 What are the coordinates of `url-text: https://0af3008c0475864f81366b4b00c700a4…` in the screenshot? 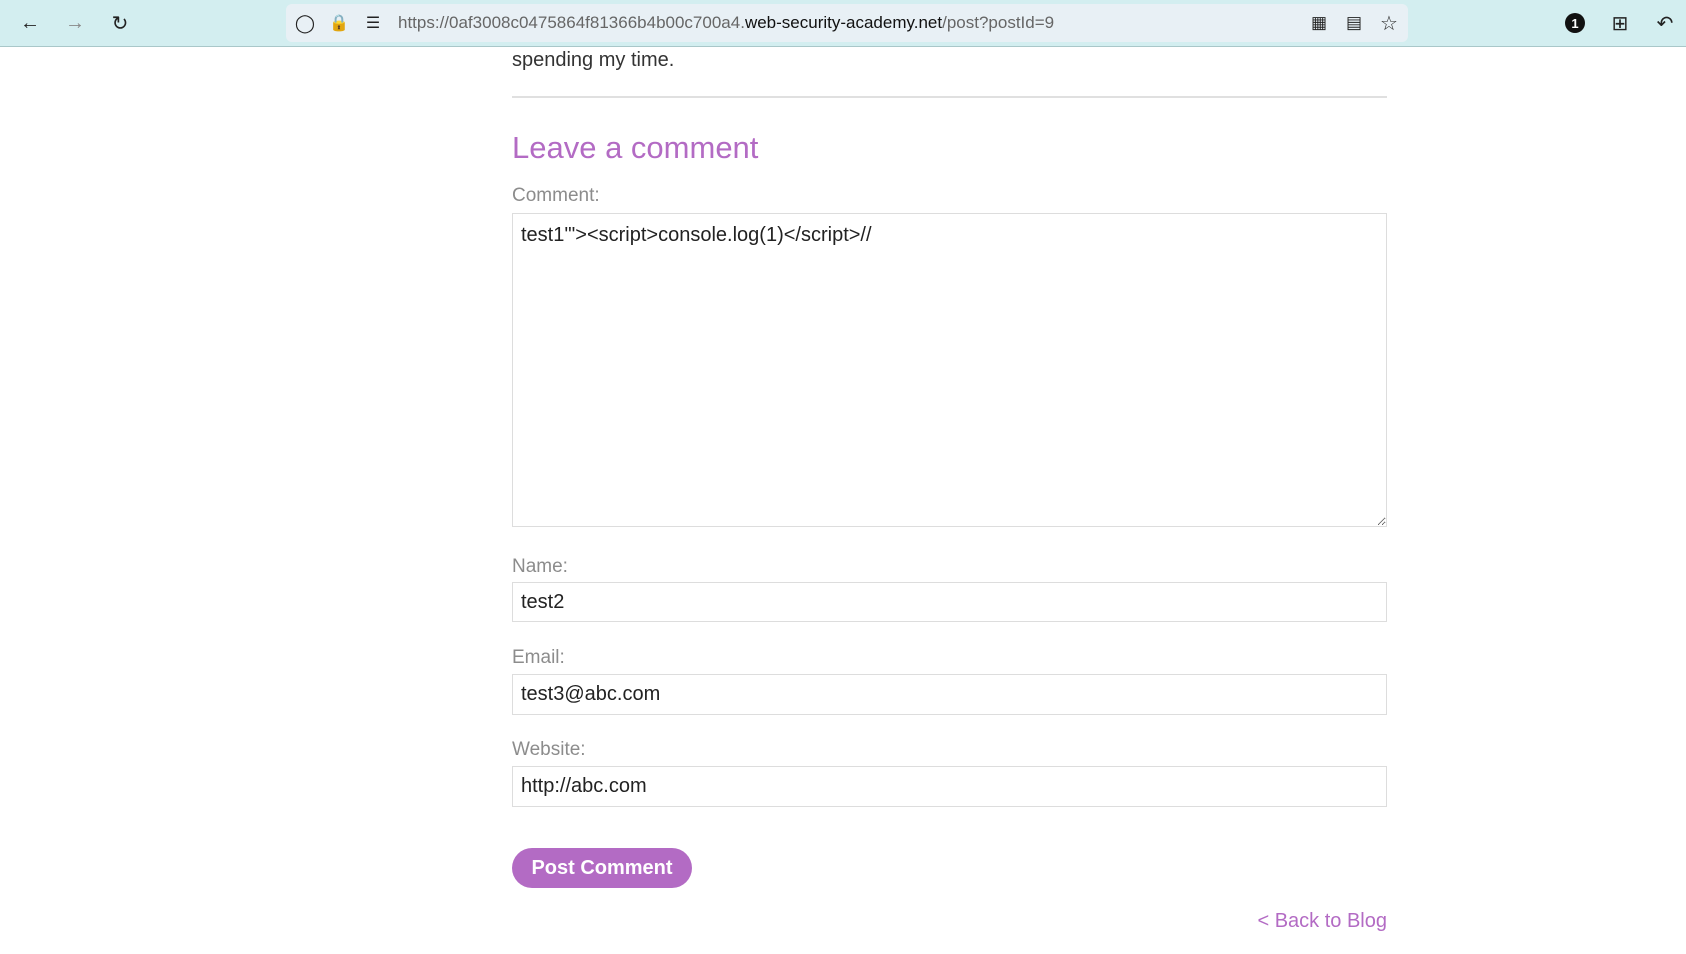 It's located at (726, 23).